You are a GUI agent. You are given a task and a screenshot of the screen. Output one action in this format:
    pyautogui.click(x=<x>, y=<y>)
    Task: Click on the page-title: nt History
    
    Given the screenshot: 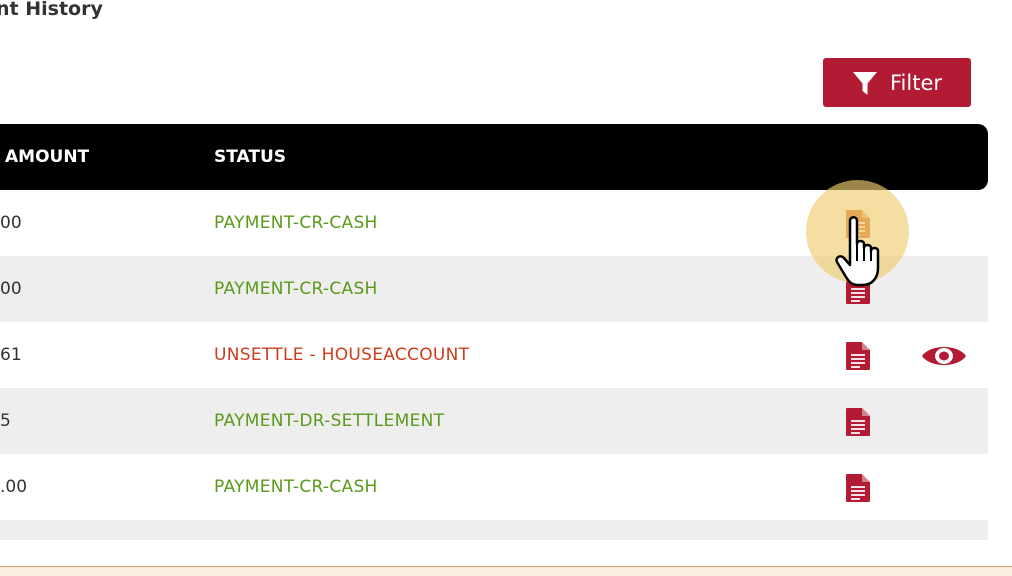 What is the action you would take?
    pyautogui.click(x=51, y=10)
    